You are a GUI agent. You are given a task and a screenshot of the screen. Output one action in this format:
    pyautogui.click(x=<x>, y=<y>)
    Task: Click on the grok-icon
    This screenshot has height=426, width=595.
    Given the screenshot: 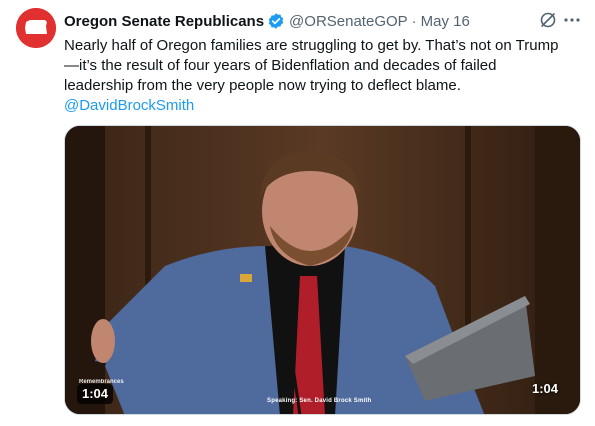 What is the action you would take?
    pyautogui.click(x=548, y=20)
    